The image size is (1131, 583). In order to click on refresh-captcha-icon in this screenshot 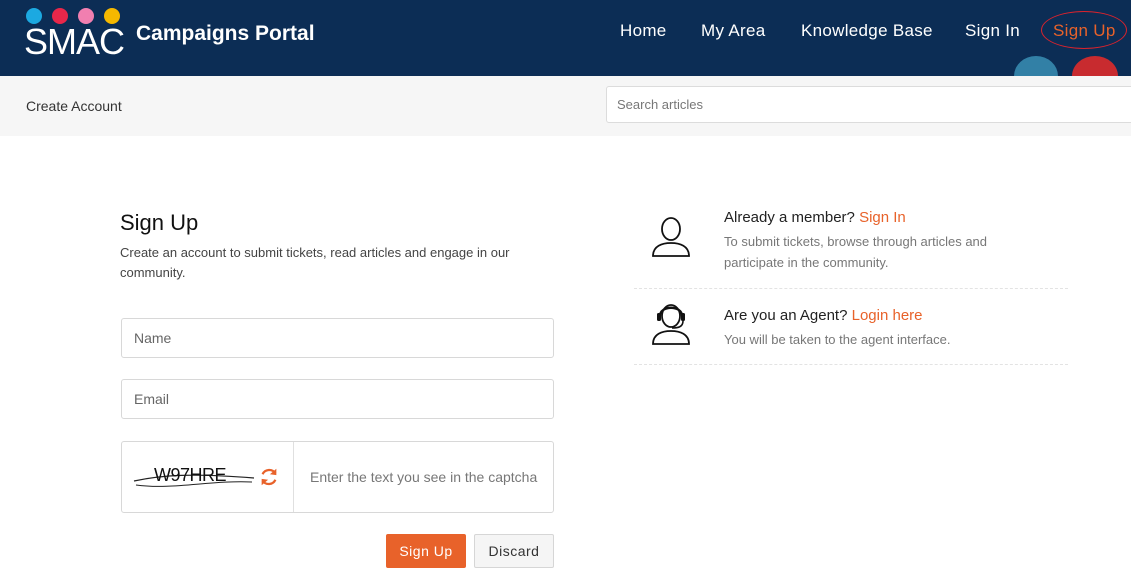, I will do `click(269, 477)`.